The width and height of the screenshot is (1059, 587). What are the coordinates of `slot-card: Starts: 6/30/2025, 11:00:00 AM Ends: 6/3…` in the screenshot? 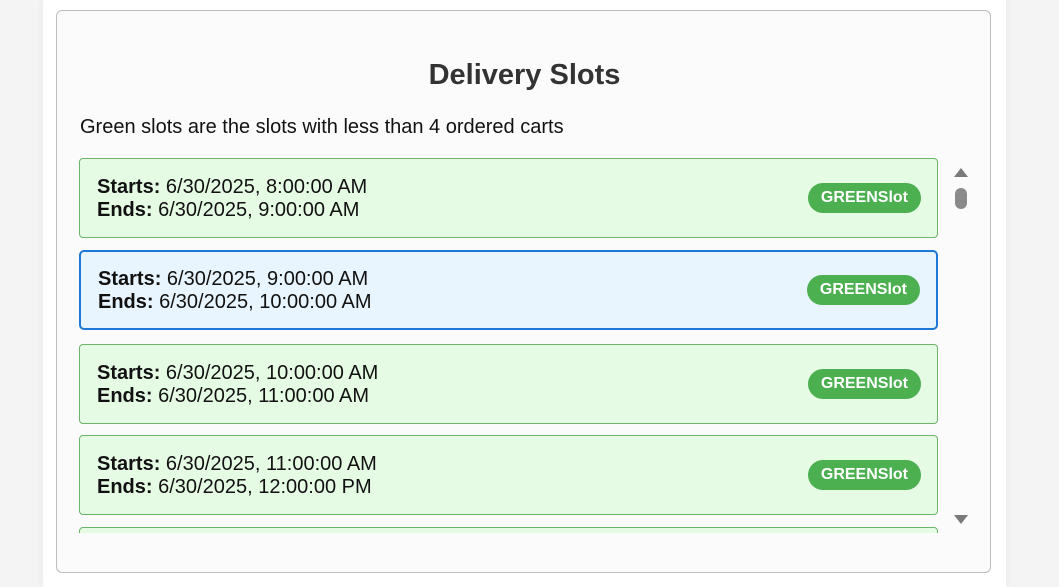 It's located at (508, 475).